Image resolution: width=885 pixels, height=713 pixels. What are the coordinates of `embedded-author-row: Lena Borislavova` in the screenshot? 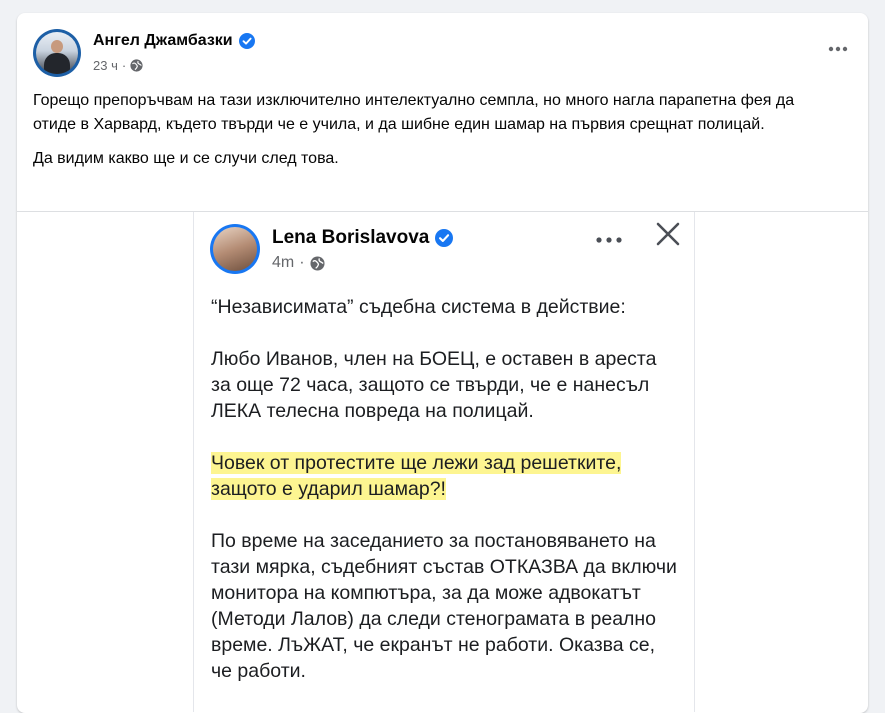 It's located at (363, 238).